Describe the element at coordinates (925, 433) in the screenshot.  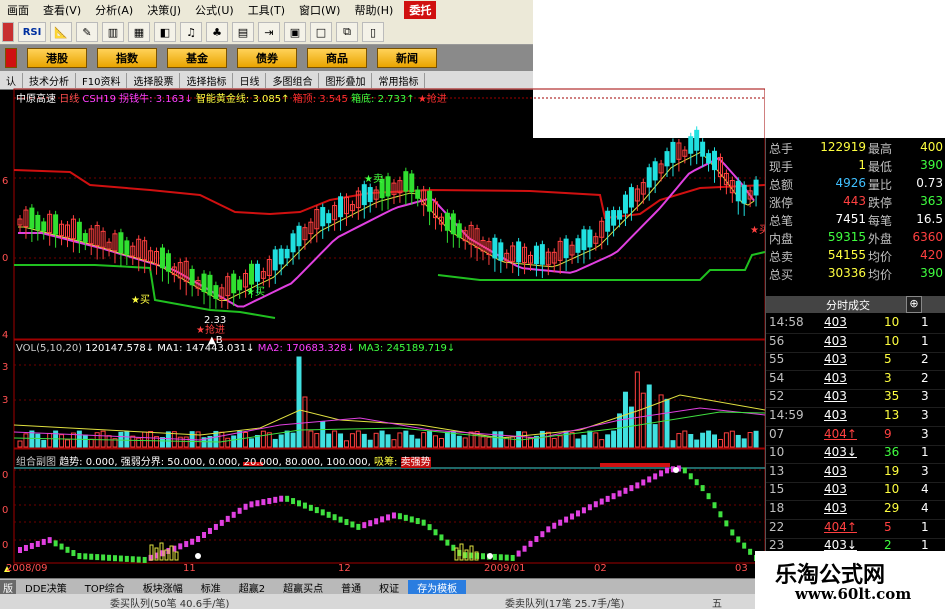
I see `tick-count: 3` at that location.